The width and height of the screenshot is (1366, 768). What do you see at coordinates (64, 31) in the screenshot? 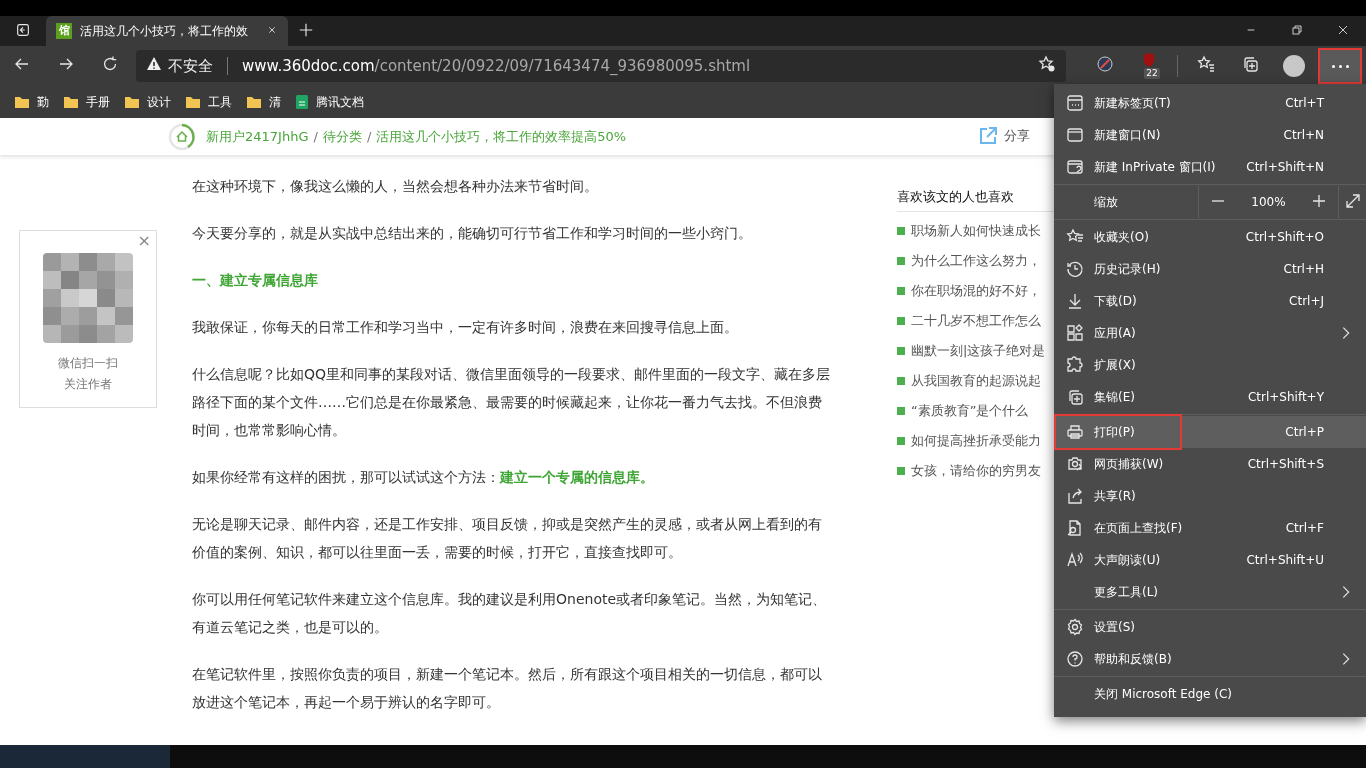
I see `site-favicon: 馆` at bounding box center [64, 31].